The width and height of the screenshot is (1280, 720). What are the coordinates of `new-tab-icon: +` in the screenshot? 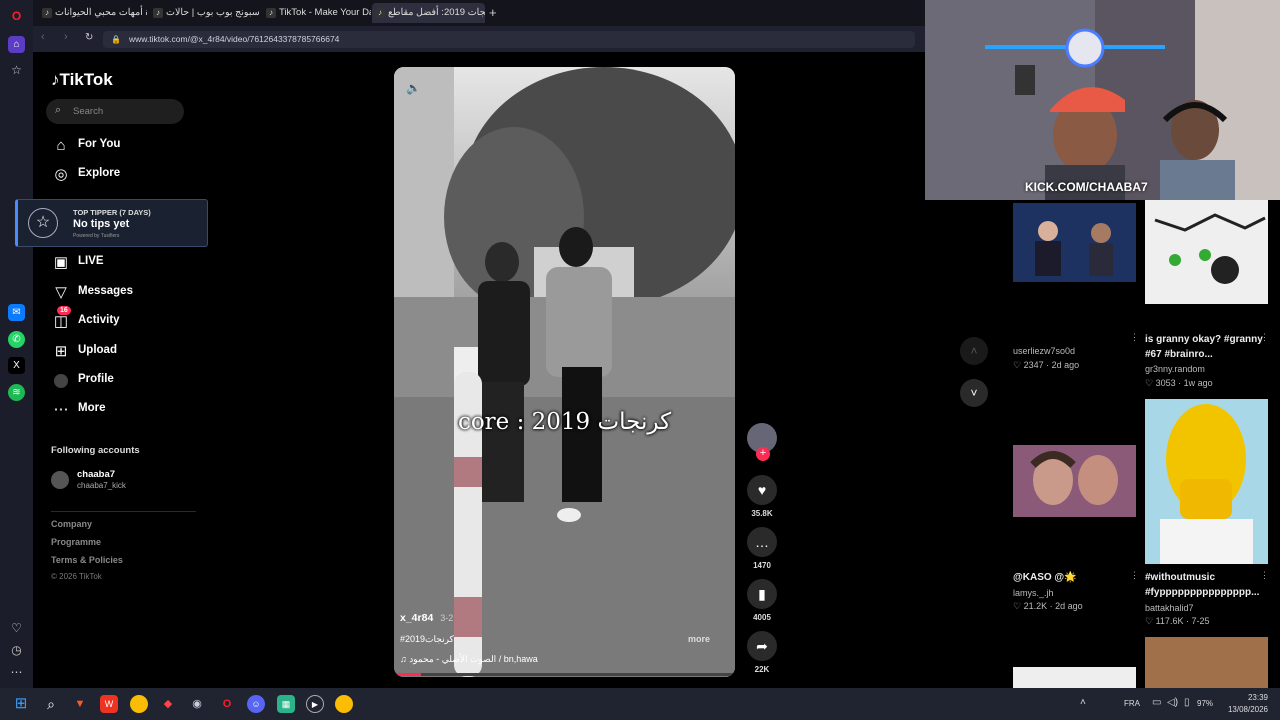 It's located at (493, 12).